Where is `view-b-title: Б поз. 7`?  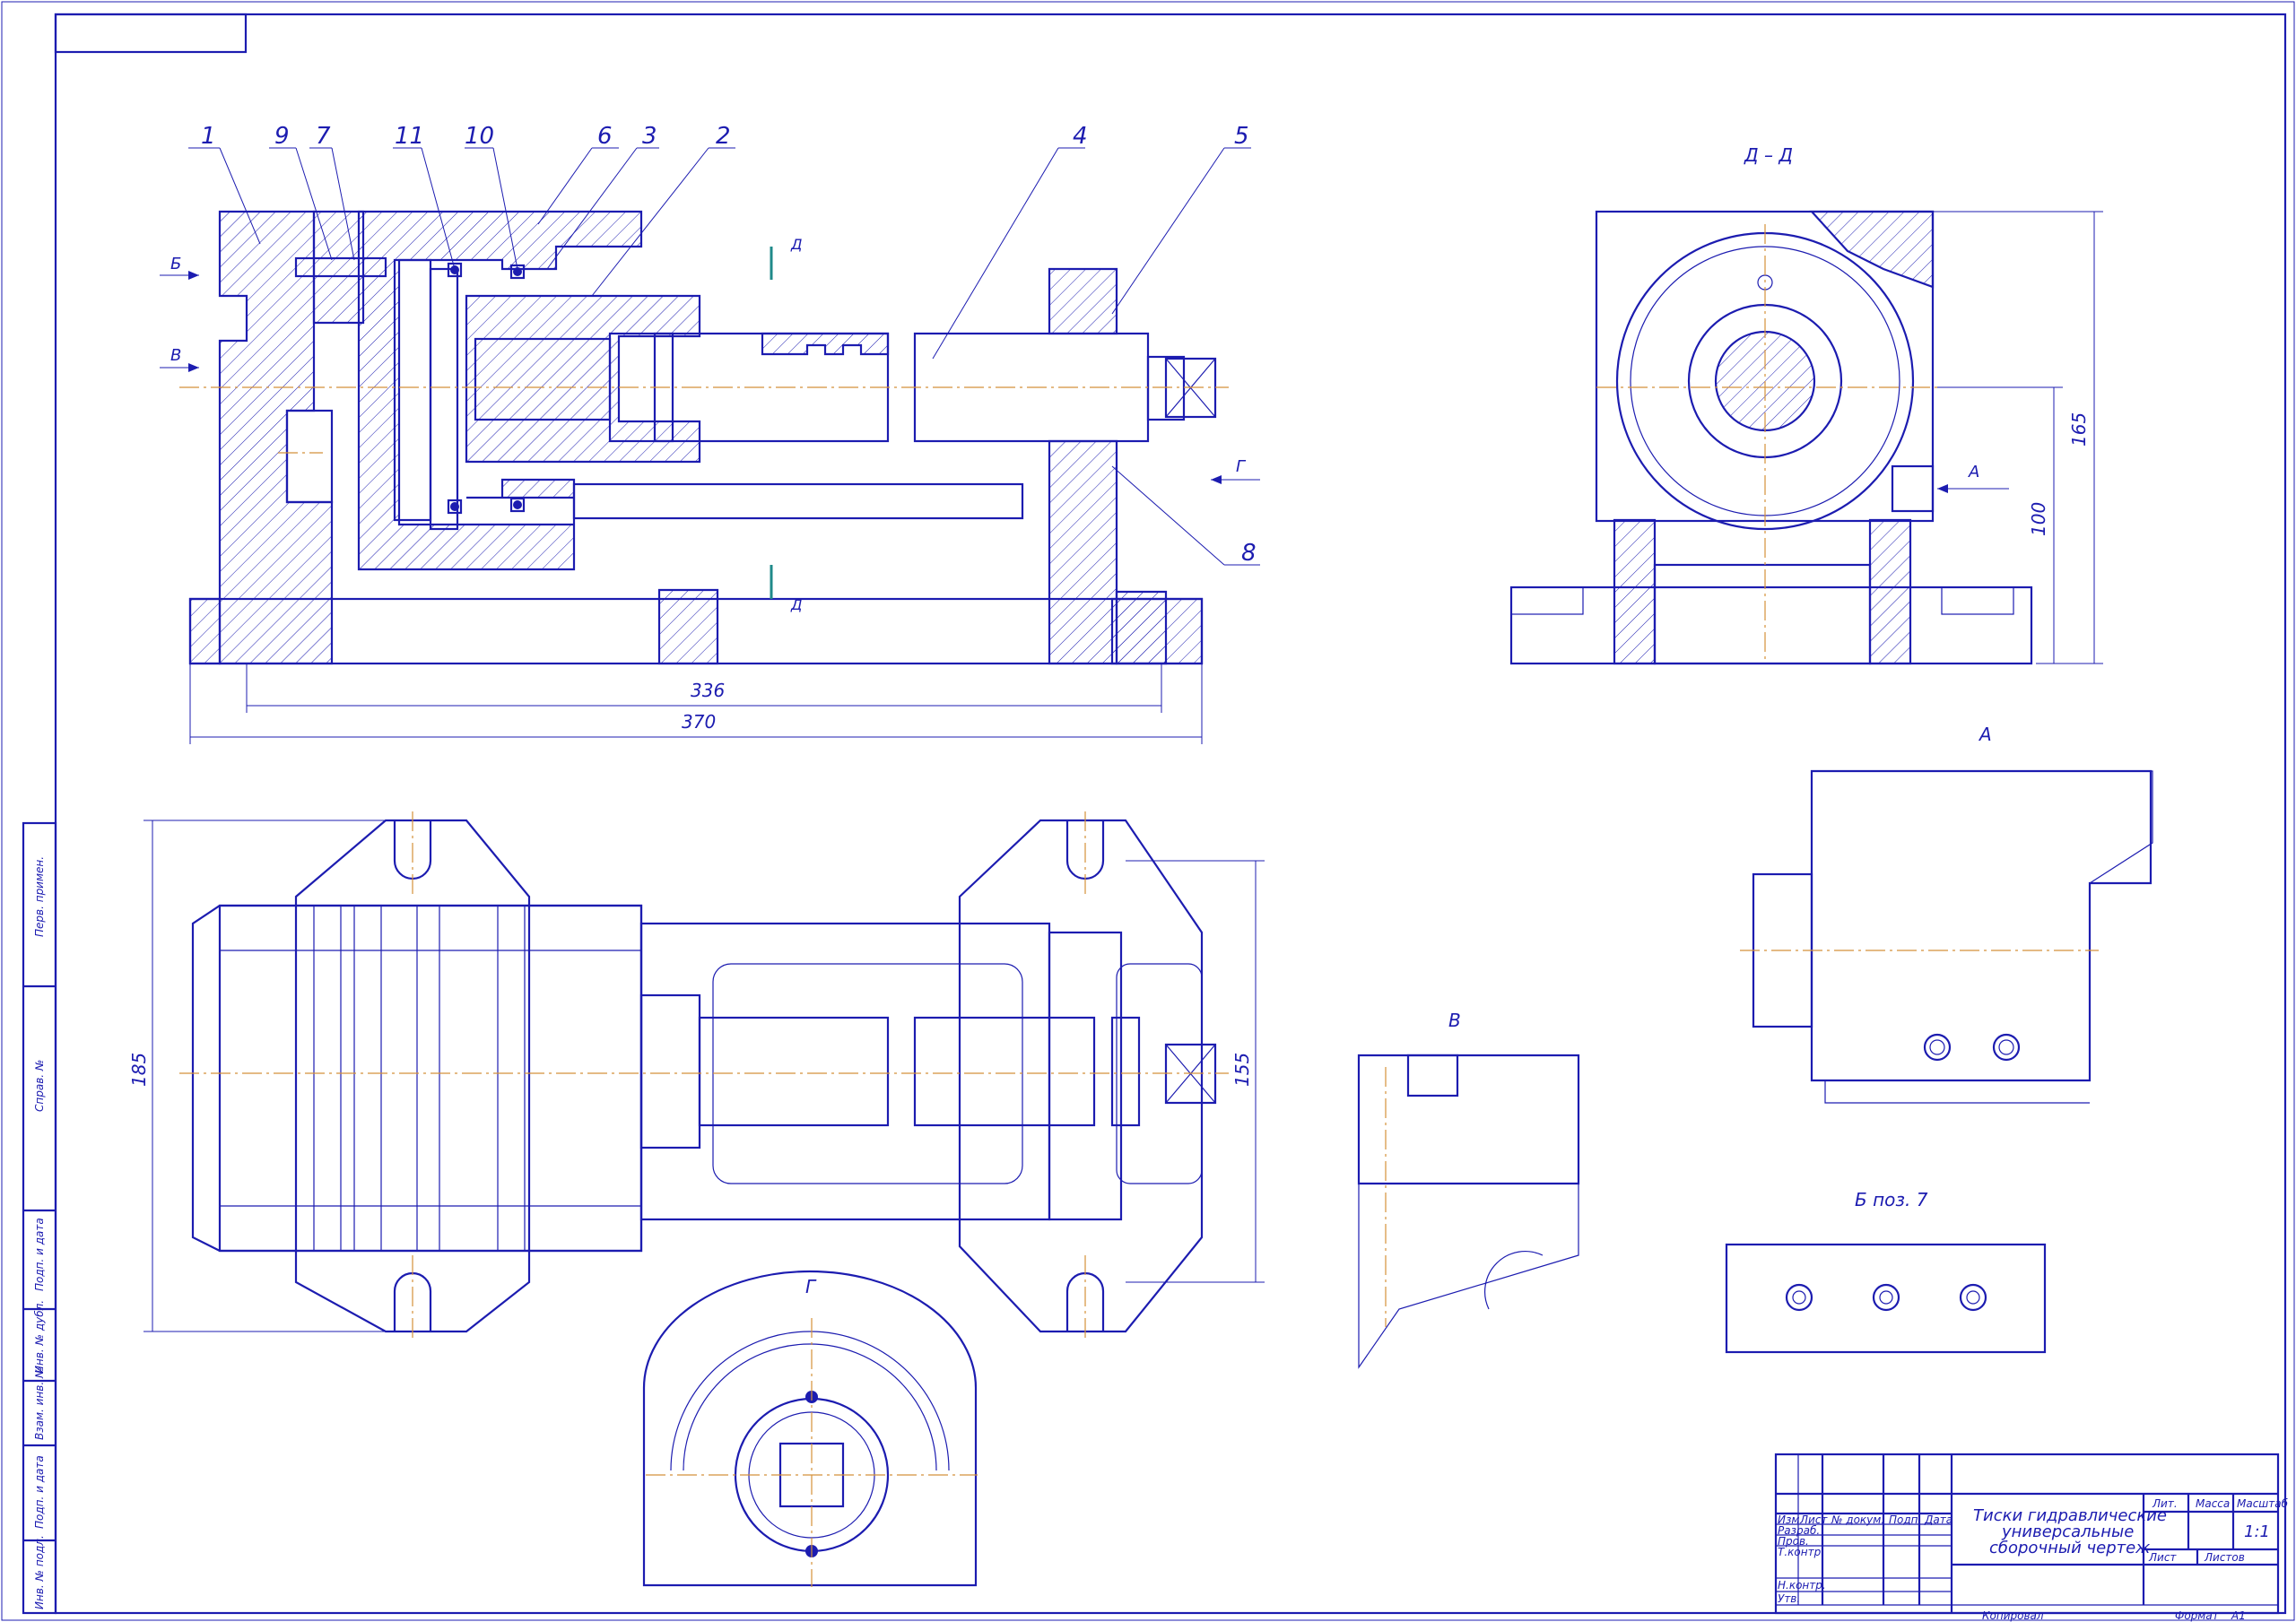 view-b-title: Б поз. 7 is located at coordinates (1891, 1199).